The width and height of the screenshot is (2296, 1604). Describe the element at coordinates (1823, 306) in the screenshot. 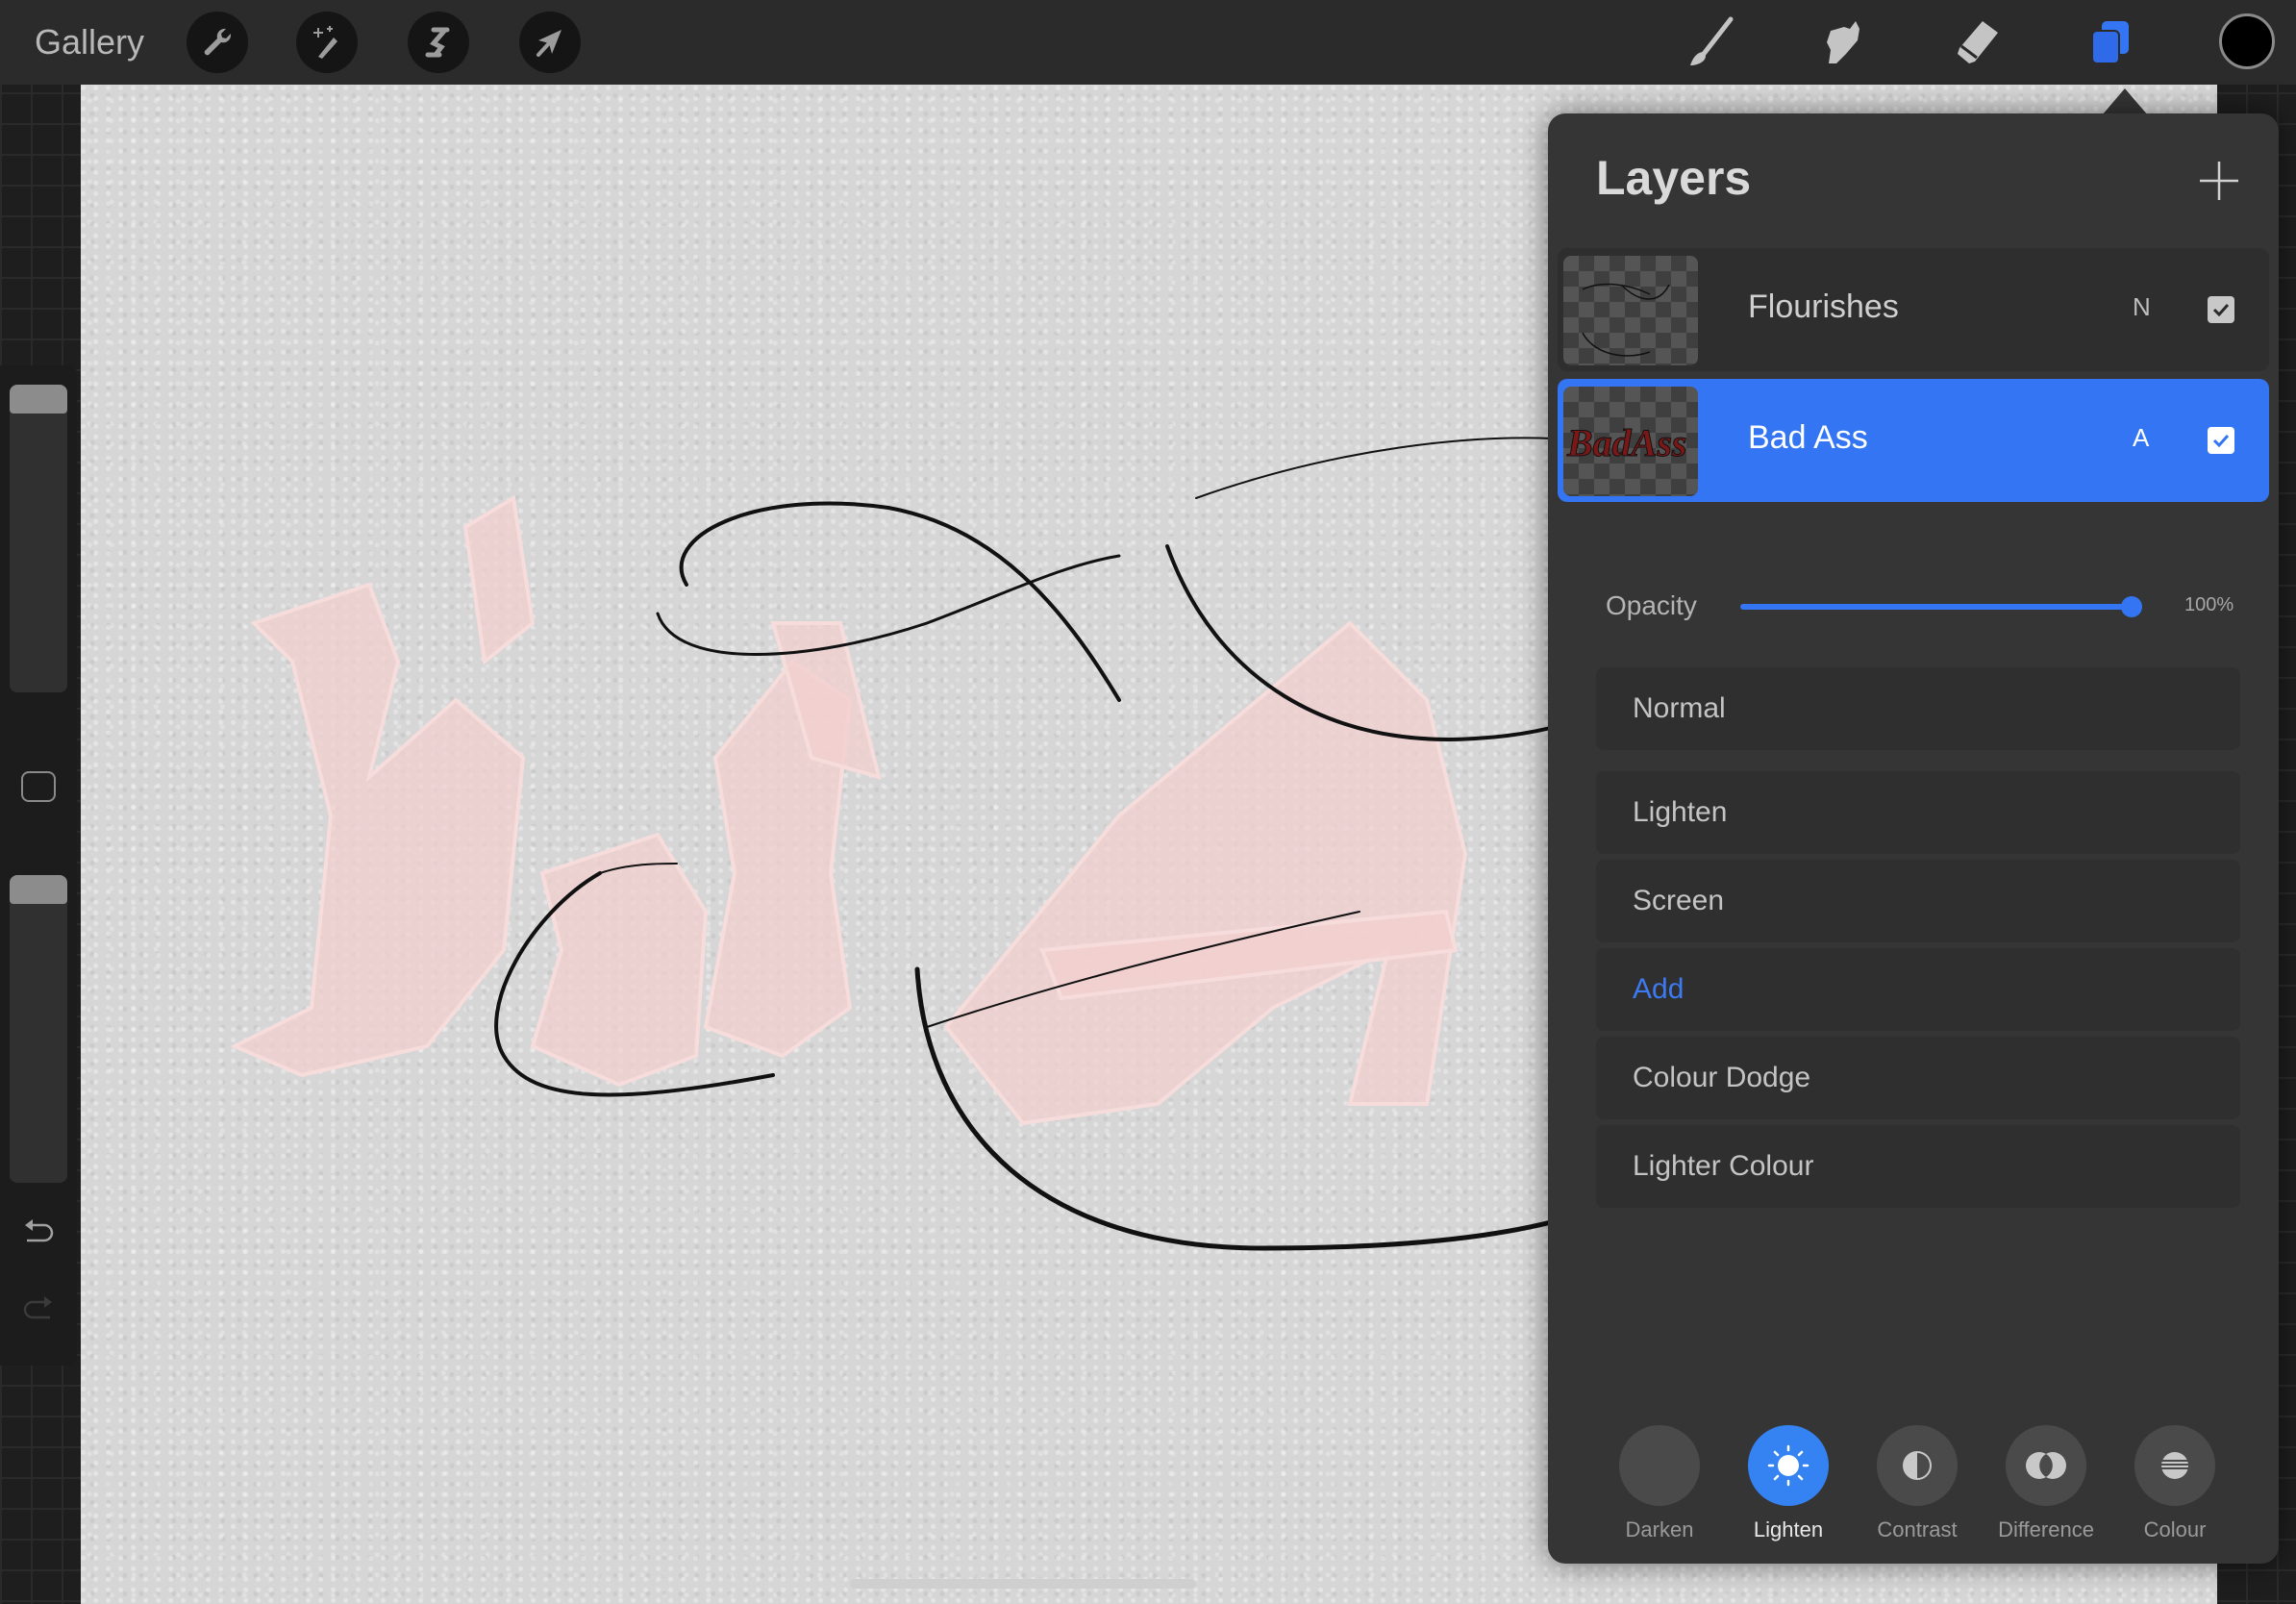

I see `layer-name: Flourishes` at that location.